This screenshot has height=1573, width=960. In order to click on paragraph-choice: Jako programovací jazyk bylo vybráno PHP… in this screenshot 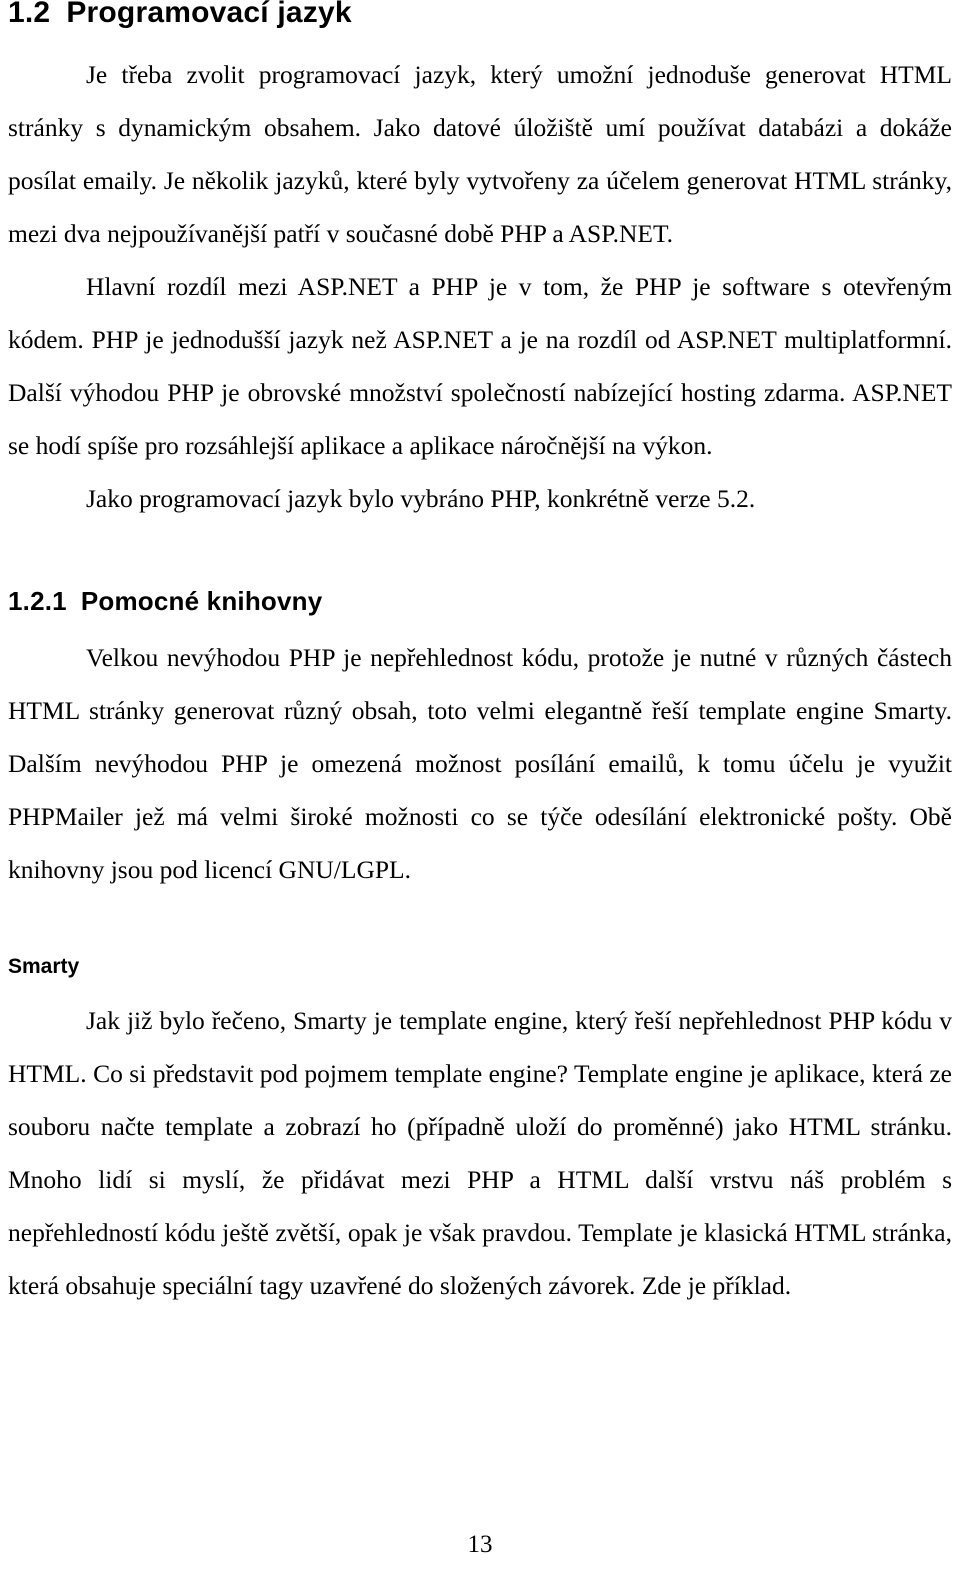, I will do `click(421, 498)`.